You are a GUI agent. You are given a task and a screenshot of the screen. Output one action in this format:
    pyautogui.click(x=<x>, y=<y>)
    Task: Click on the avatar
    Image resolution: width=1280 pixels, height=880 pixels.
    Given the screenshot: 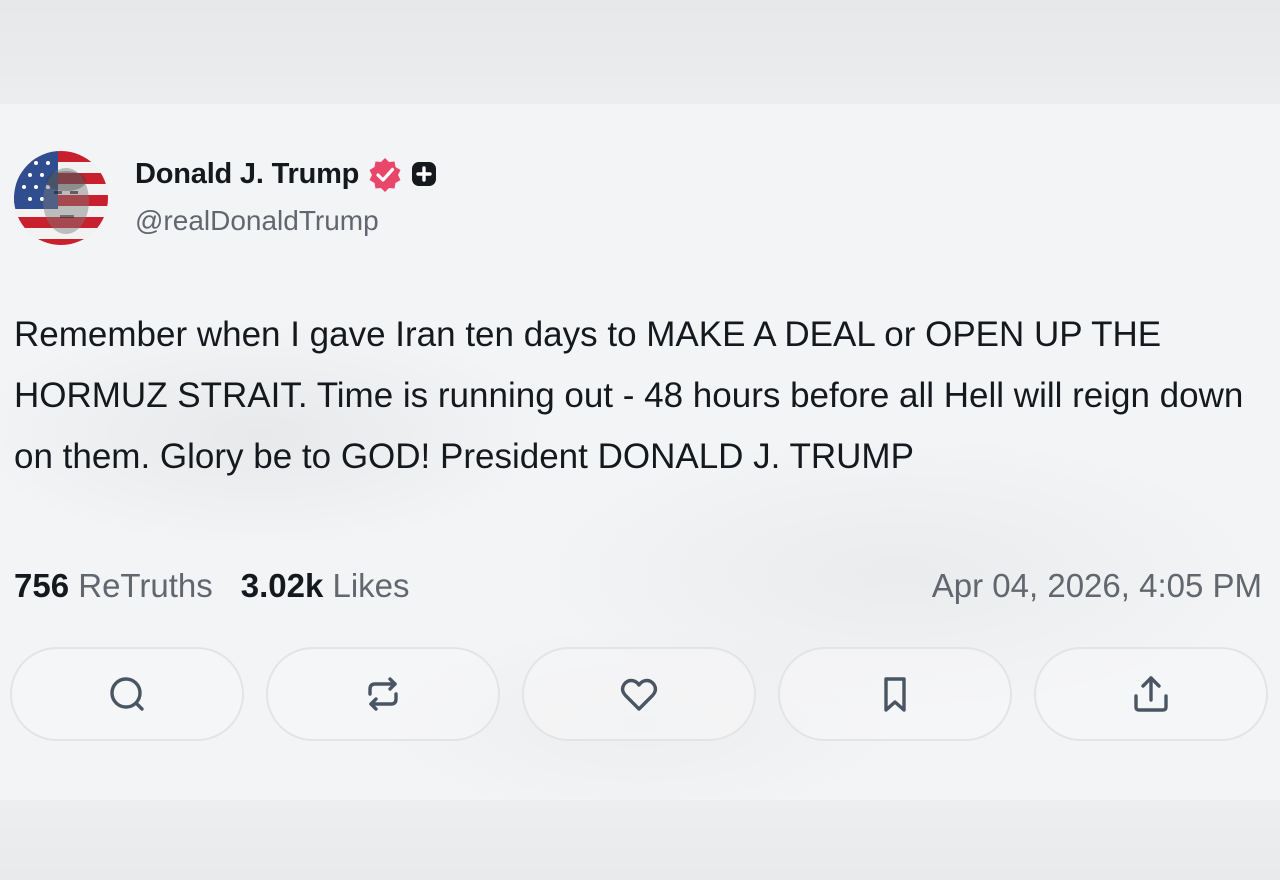 What is the action you would take?
    pyautogui.click(x=61, y=198)
    